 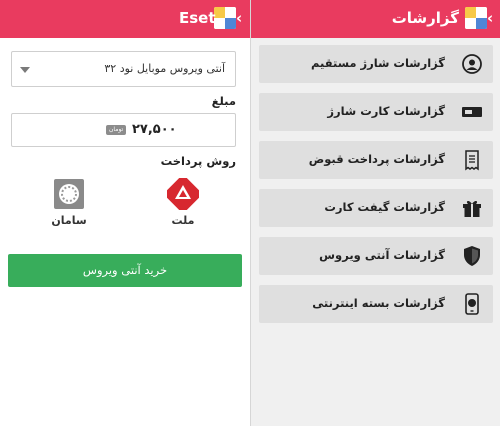 What do you see at coordinates (375, 19) in the screenshot?
I see `reports-header: ‹ گزارشات` at bounding box center [375, 19].